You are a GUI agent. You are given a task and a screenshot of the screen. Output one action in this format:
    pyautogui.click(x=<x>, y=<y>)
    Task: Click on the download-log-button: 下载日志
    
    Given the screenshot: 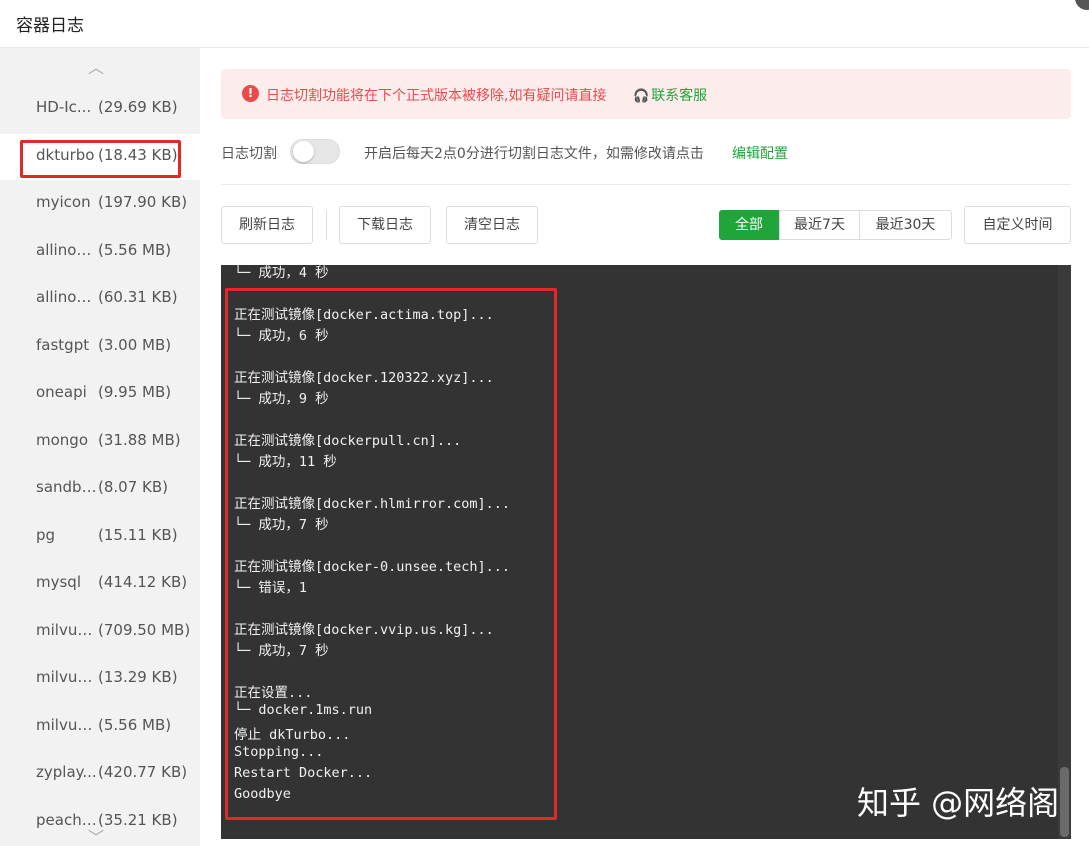 What is the action you would take?
    pyautogui.click(x=385, y=225)
    